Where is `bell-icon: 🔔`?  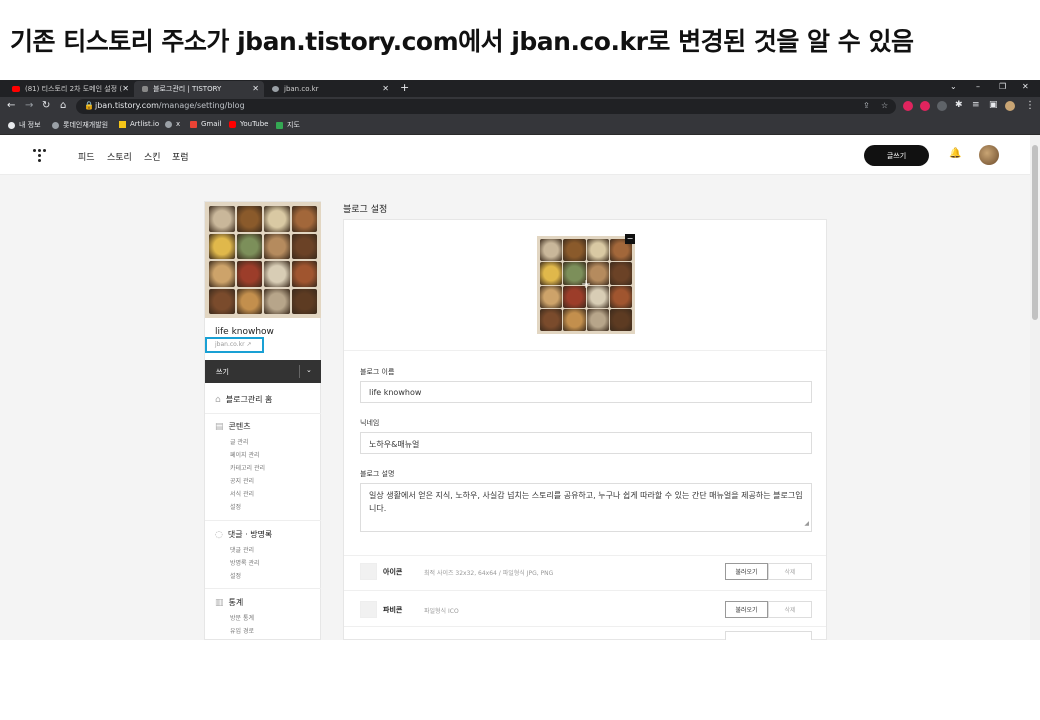 bell-icon: 🔔 is located at coordinates (955, 153).